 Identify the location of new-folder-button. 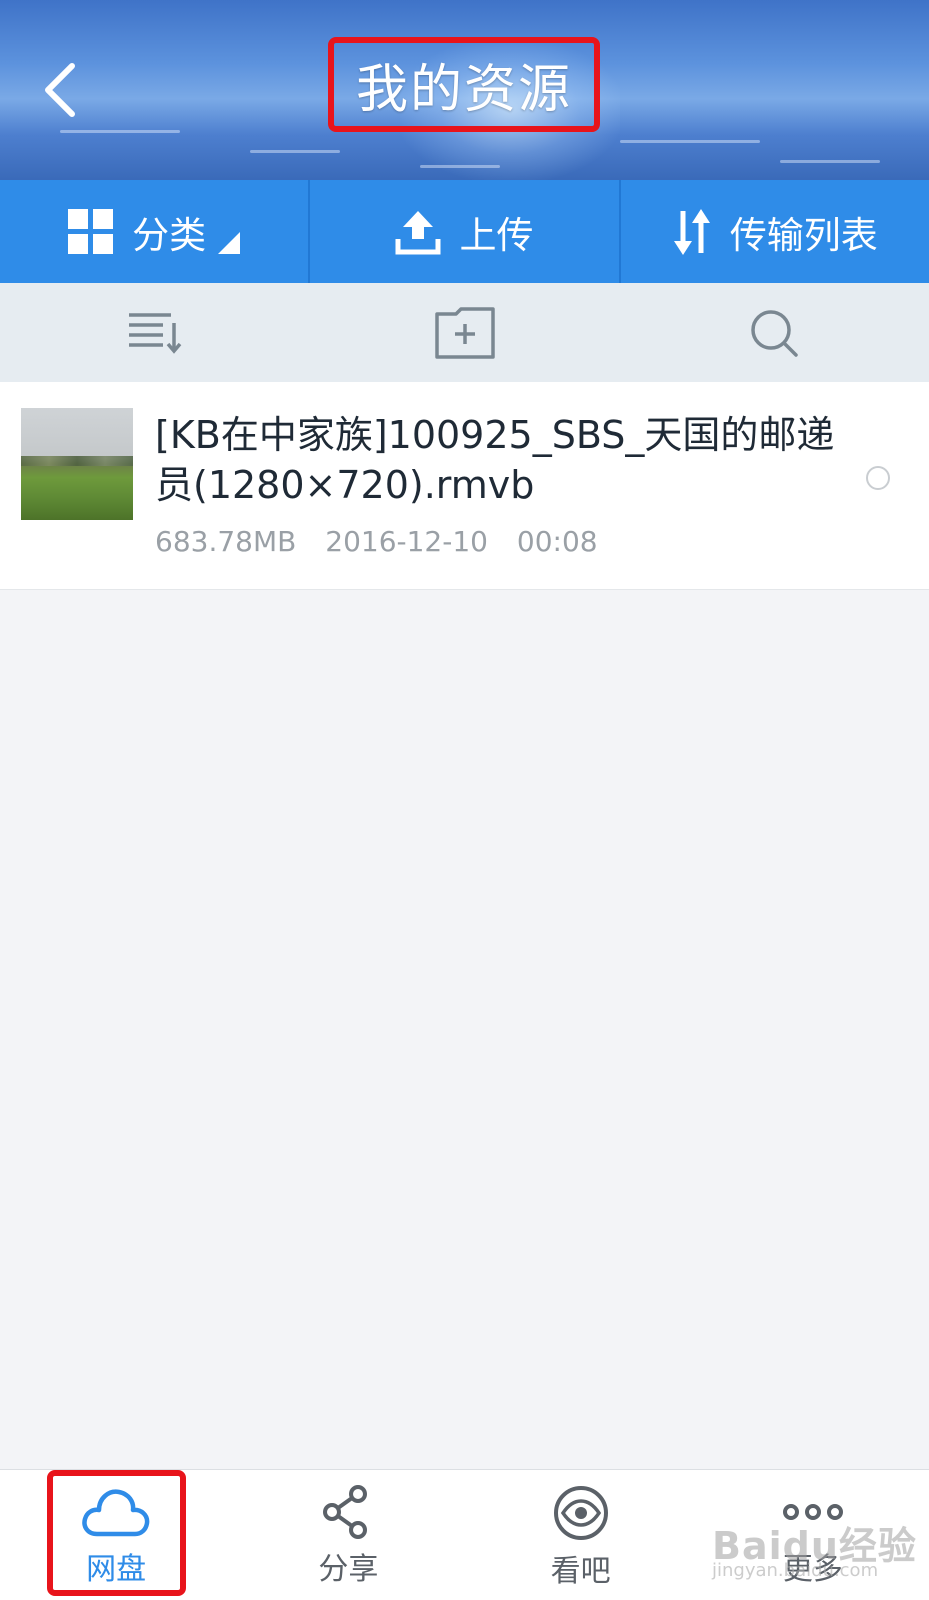
(465, 332).